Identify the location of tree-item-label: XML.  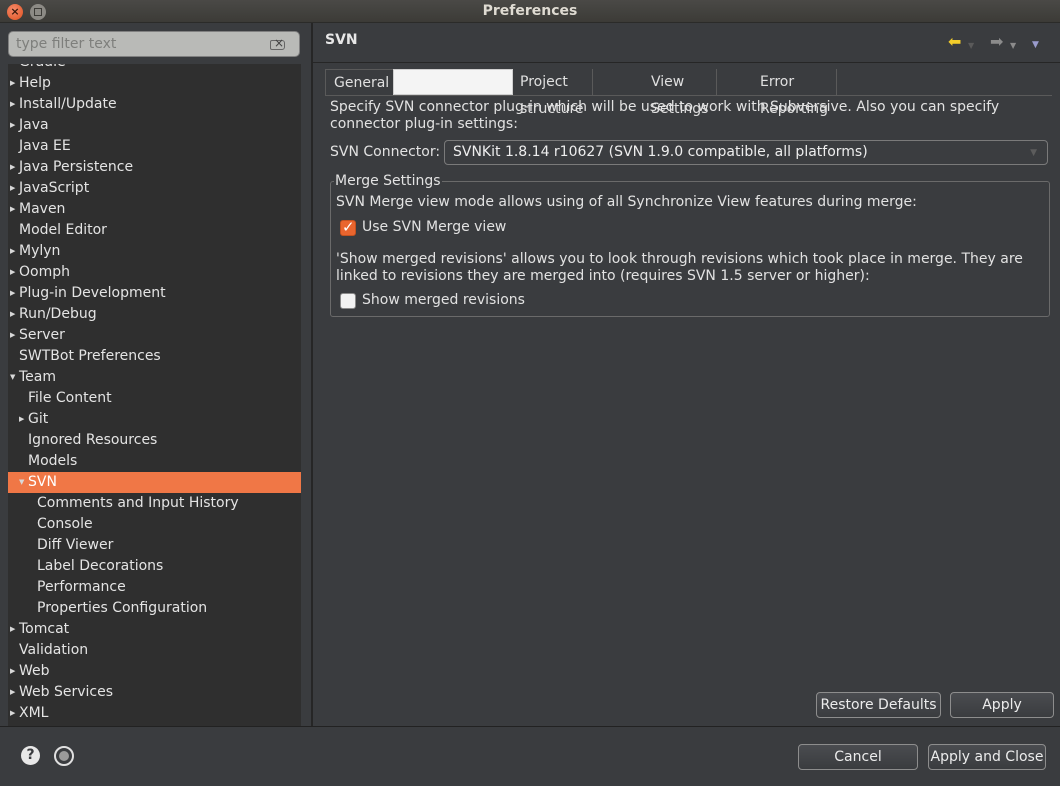
(34, 713).